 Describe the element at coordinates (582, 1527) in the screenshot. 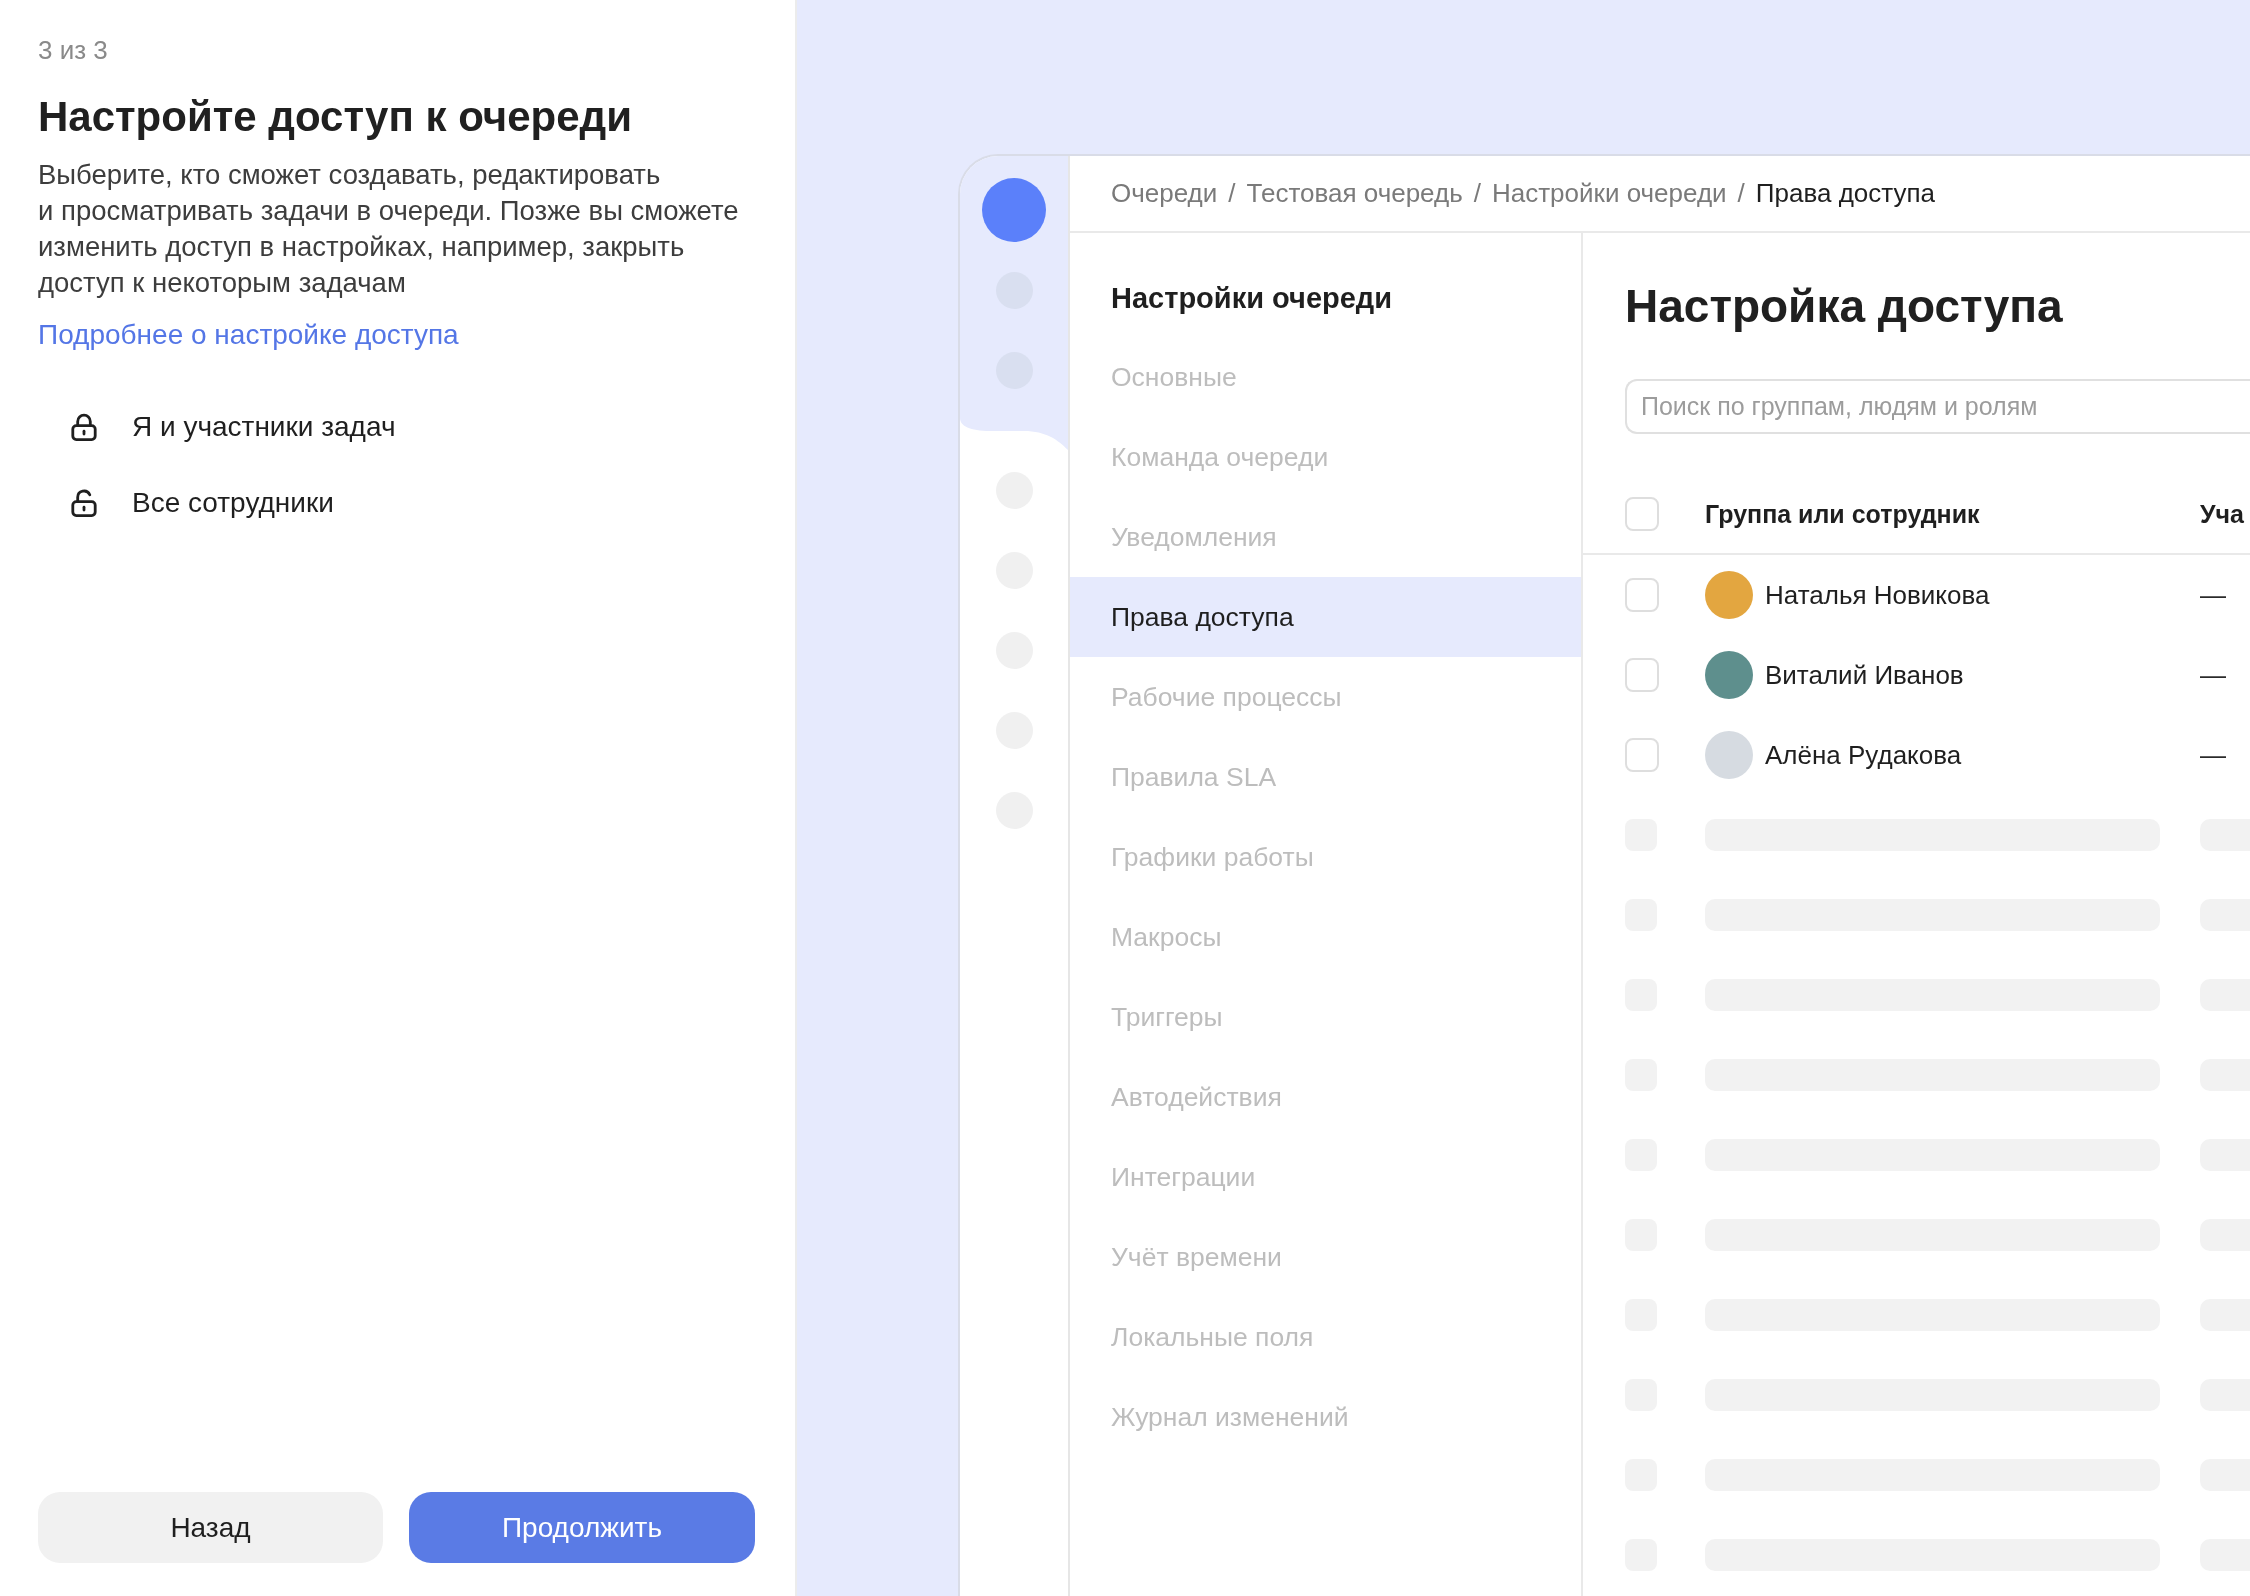

I see `continue-button: Продолжить` at that location.